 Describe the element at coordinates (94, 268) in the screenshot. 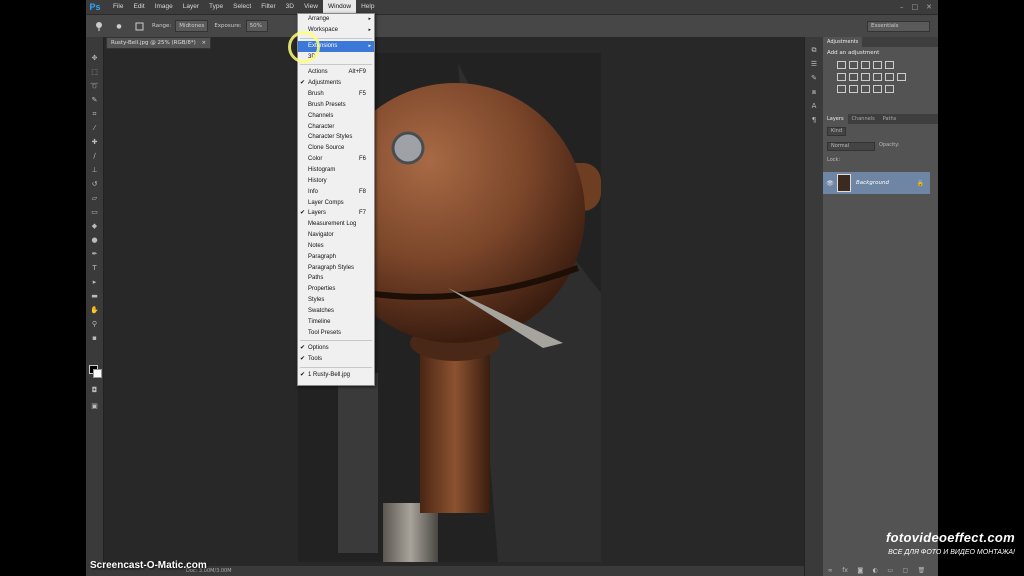

I see `type-tool-icon: T` at that location.